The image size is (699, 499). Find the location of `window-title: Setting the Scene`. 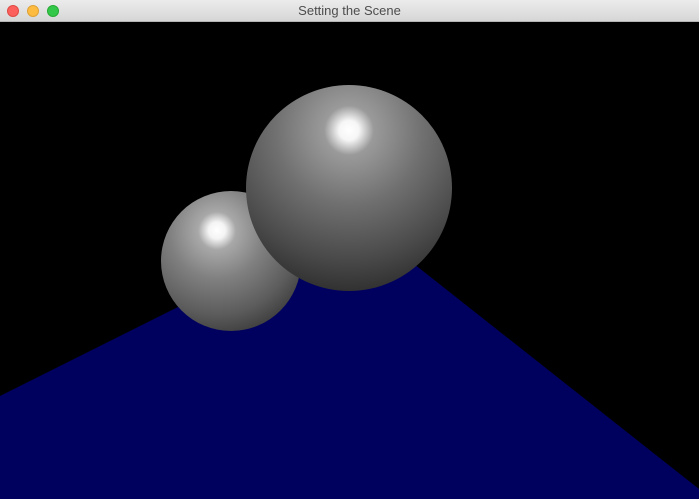

window-title: Setting the Scene is located at coordinates (349, 10).